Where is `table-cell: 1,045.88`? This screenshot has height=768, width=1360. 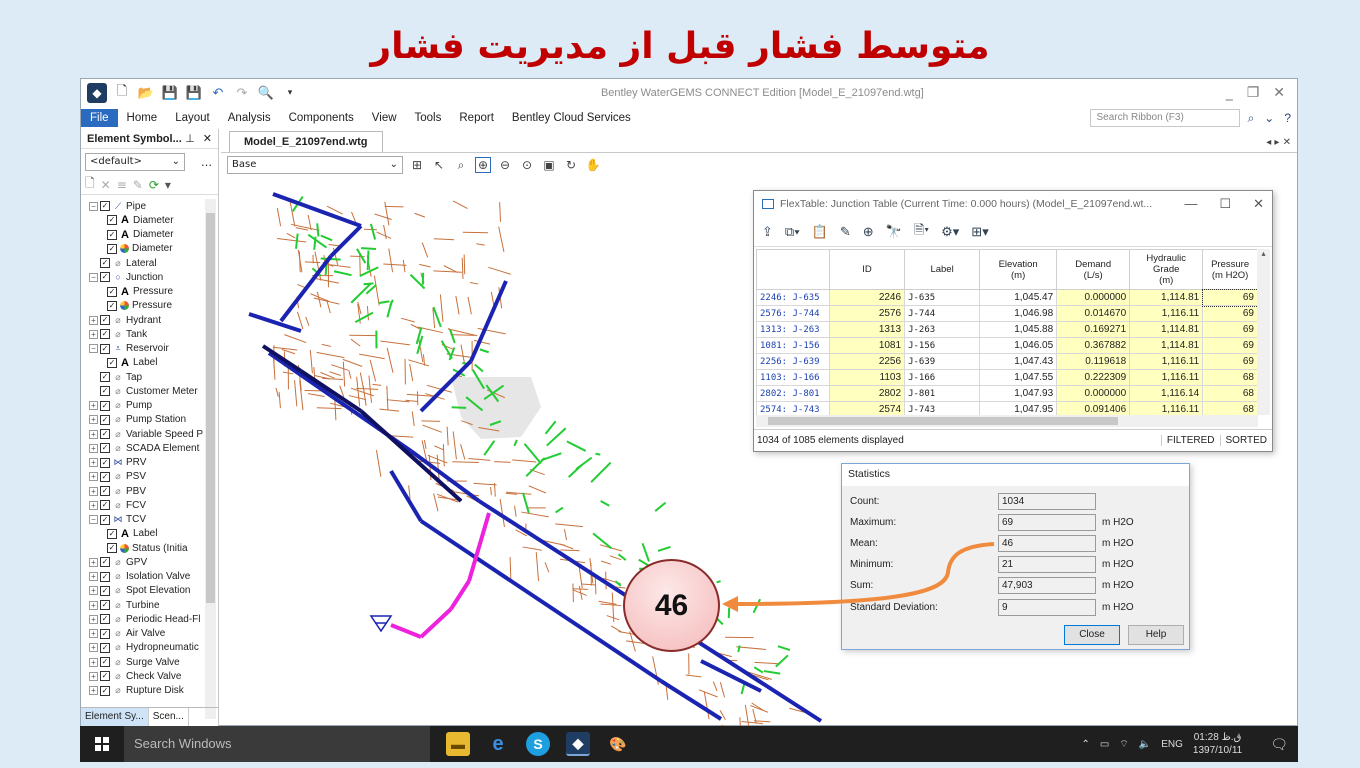 table-cell: 1,045.88 is located at coordinates (1018, 329).